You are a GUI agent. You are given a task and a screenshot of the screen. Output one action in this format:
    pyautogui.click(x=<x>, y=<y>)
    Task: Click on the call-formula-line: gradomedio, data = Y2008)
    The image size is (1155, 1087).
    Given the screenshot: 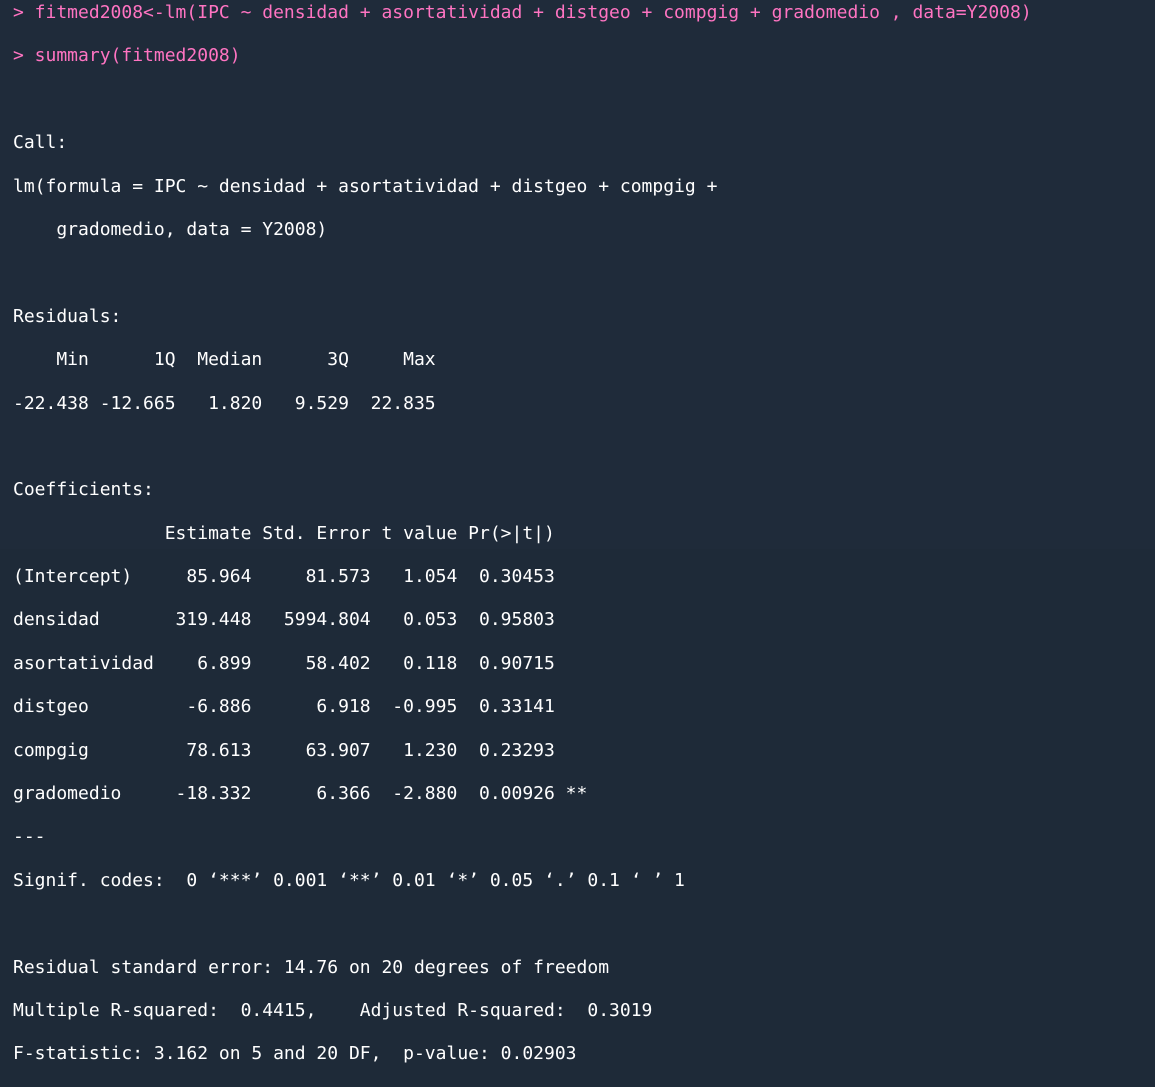 What is the action you would take?
    pyautogui.click(x=170, y=229)
    